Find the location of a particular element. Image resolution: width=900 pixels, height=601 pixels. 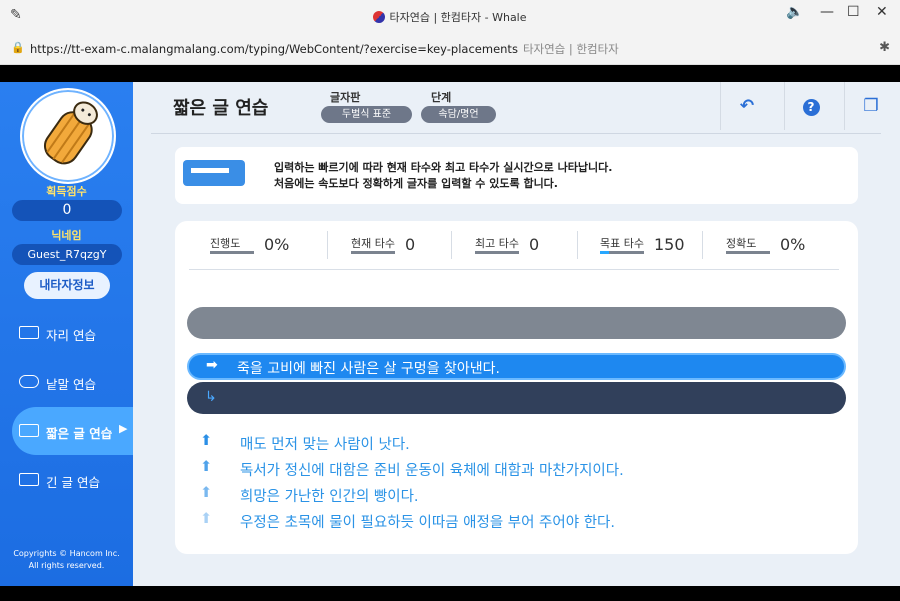

long-text-icon is located at coordinates (29, 479).